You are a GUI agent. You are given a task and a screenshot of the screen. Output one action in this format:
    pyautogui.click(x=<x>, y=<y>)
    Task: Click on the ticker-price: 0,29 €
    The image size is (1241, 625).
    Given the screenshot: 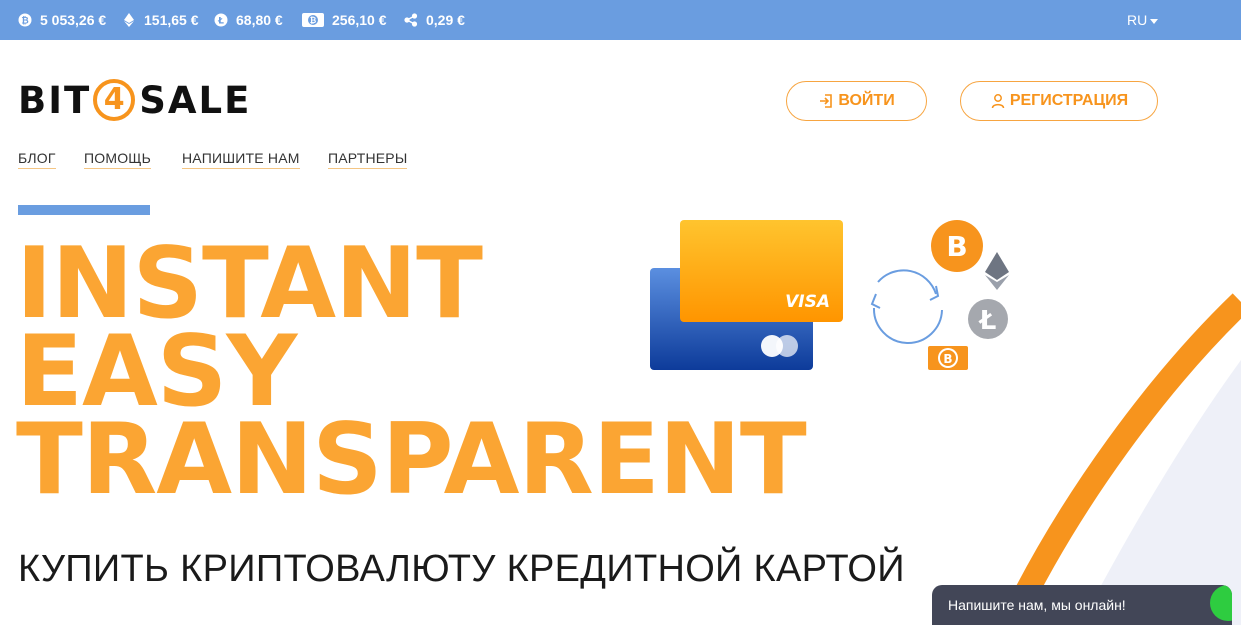 What is the action you would take?
    pyautogui.click(x=445, y=20)
    